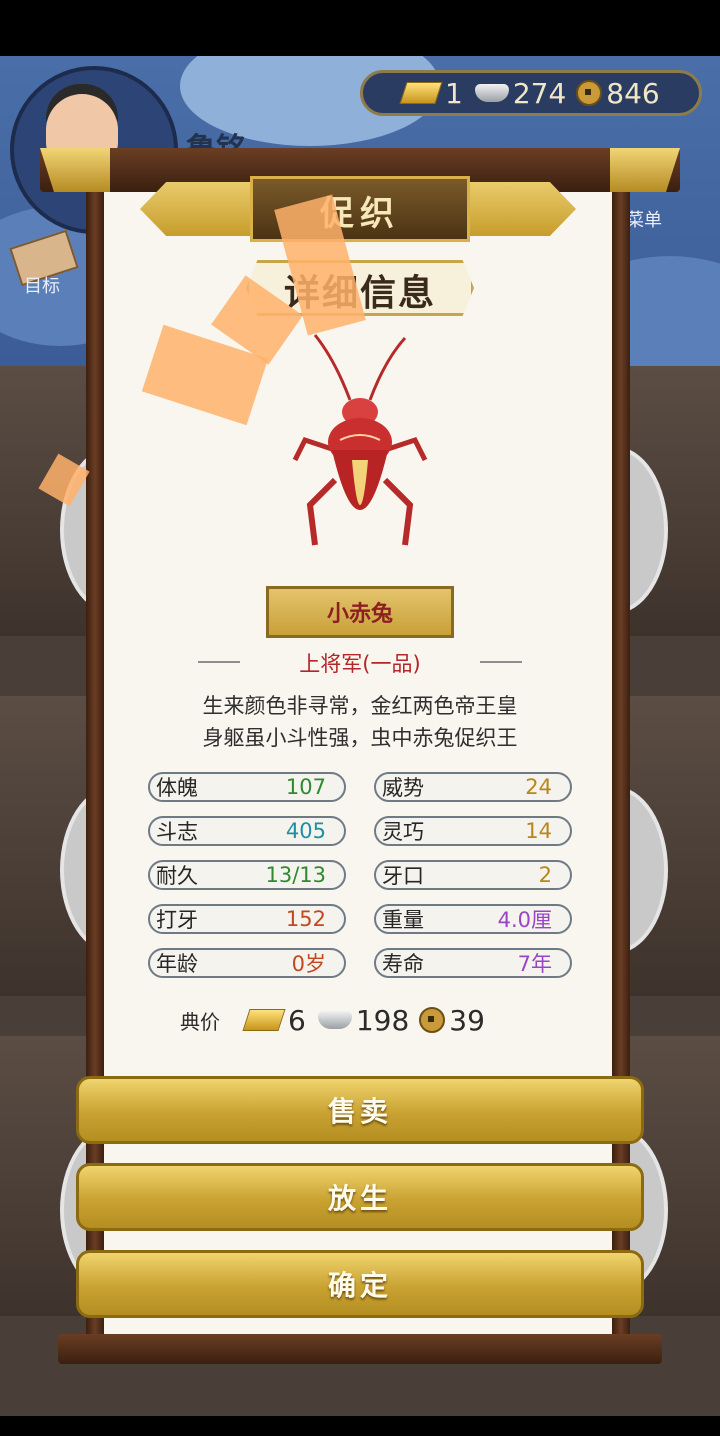  What do you see at coordinates (305, 831) in the screenshot?
I see `stat-value: 405` at bounding box center [305, 831].